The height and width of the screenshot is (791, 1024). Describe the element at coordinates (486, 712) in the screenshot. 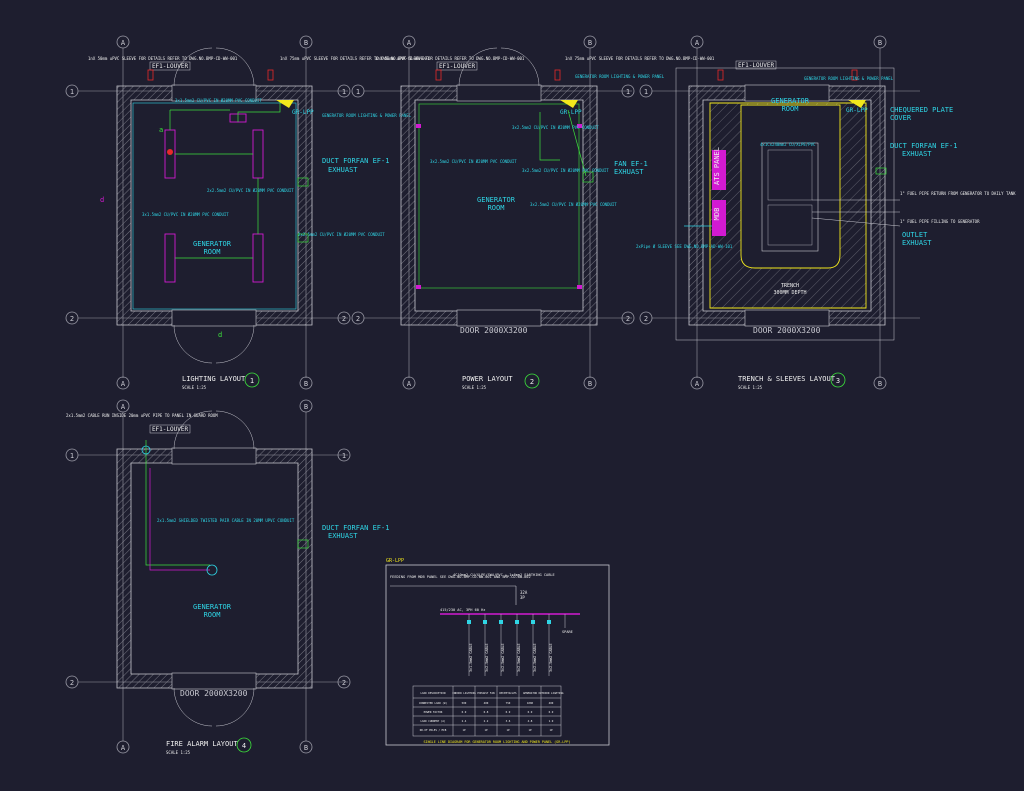

I see `table-cell: 0.8` at that location.